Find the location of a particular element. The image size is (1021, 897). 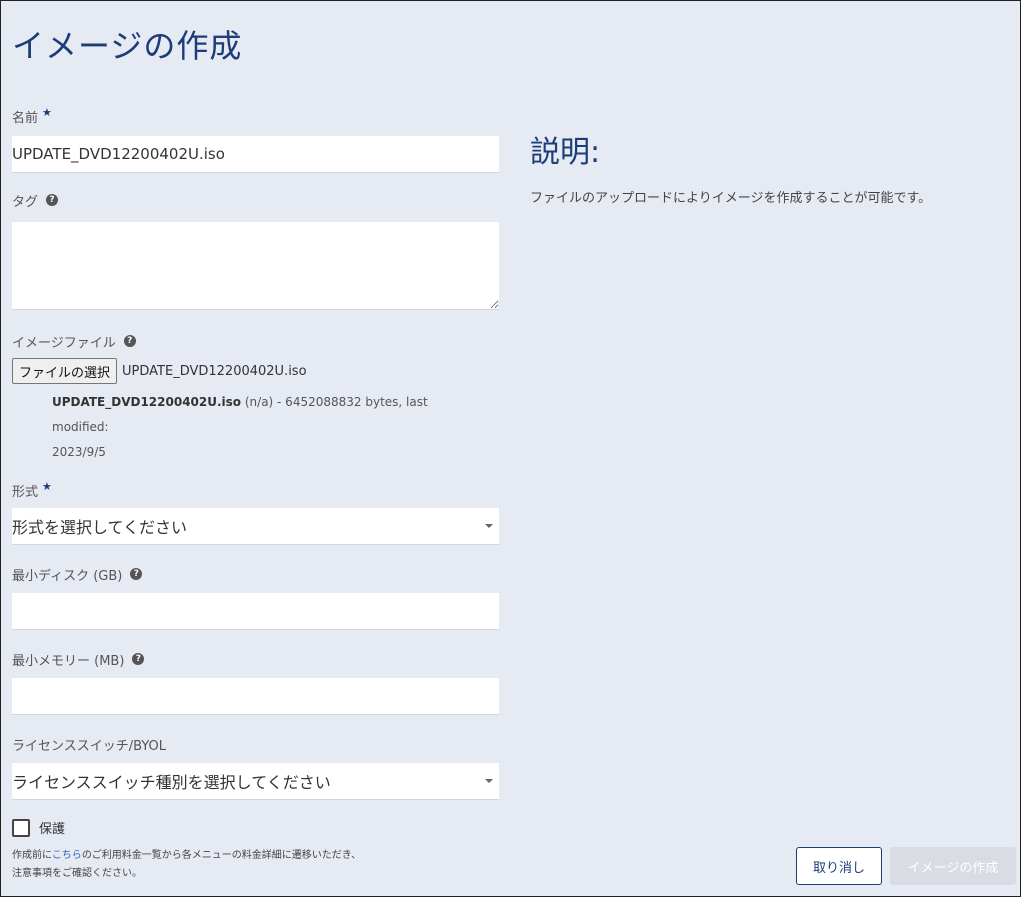

format-select-value: 形式を選択してください is located at coordinates (100, 527).